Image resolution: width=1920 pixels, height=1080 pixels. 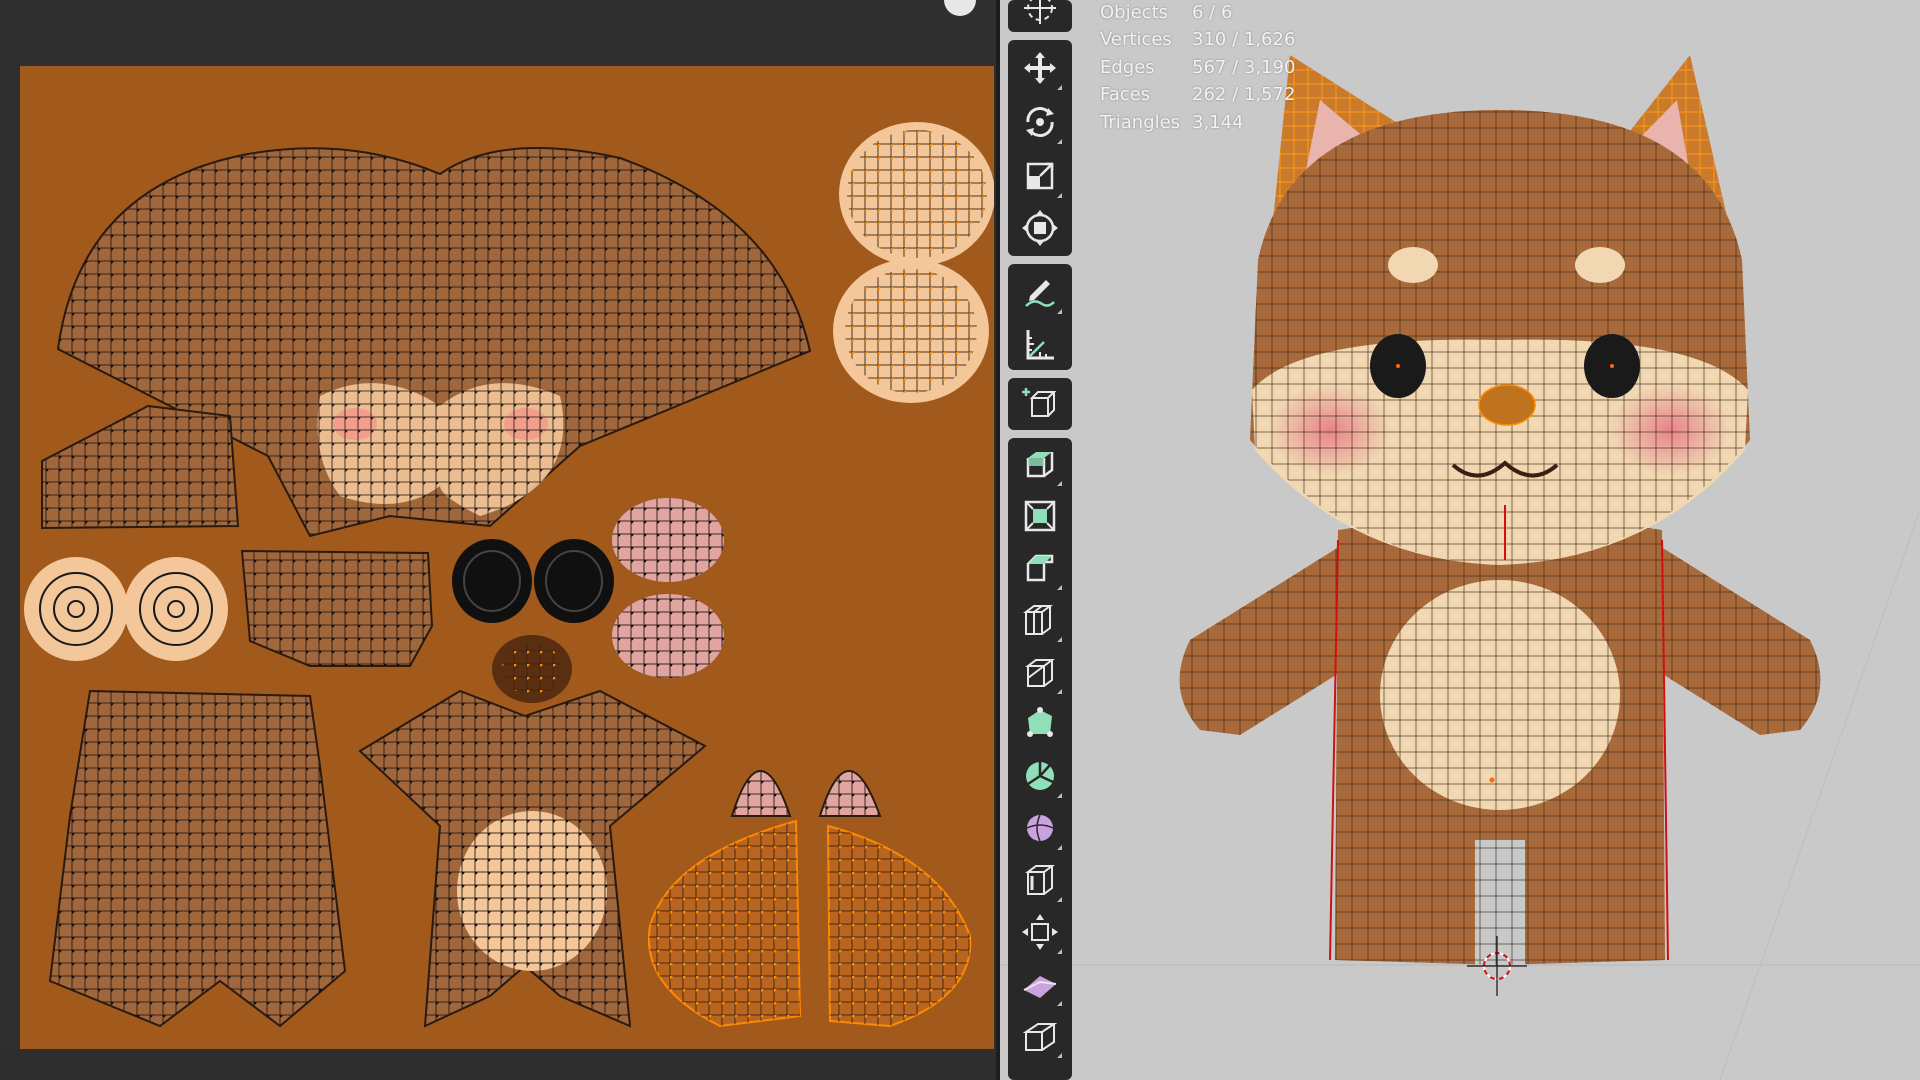 What do you see at coordinates (1040, 317) in the screenshot?
I see `tool-group-annotate` at bounding box center [1040, 317].